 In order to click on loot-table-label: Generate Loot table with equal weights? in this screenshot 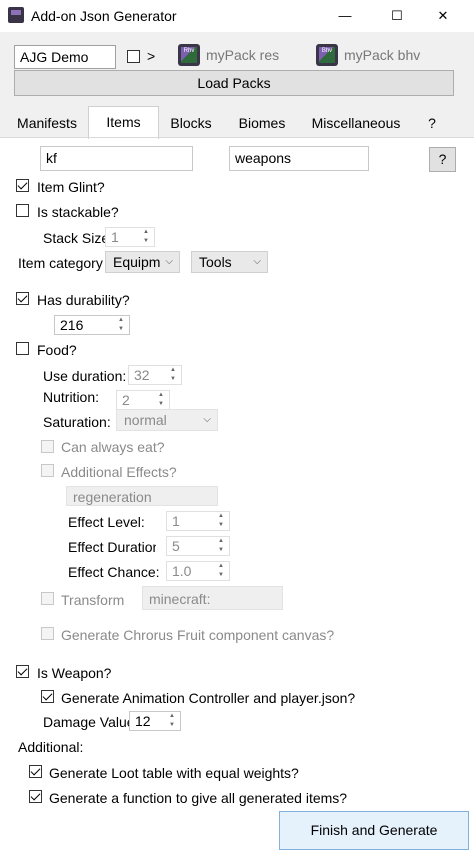, I will do `click(174, 773)`.